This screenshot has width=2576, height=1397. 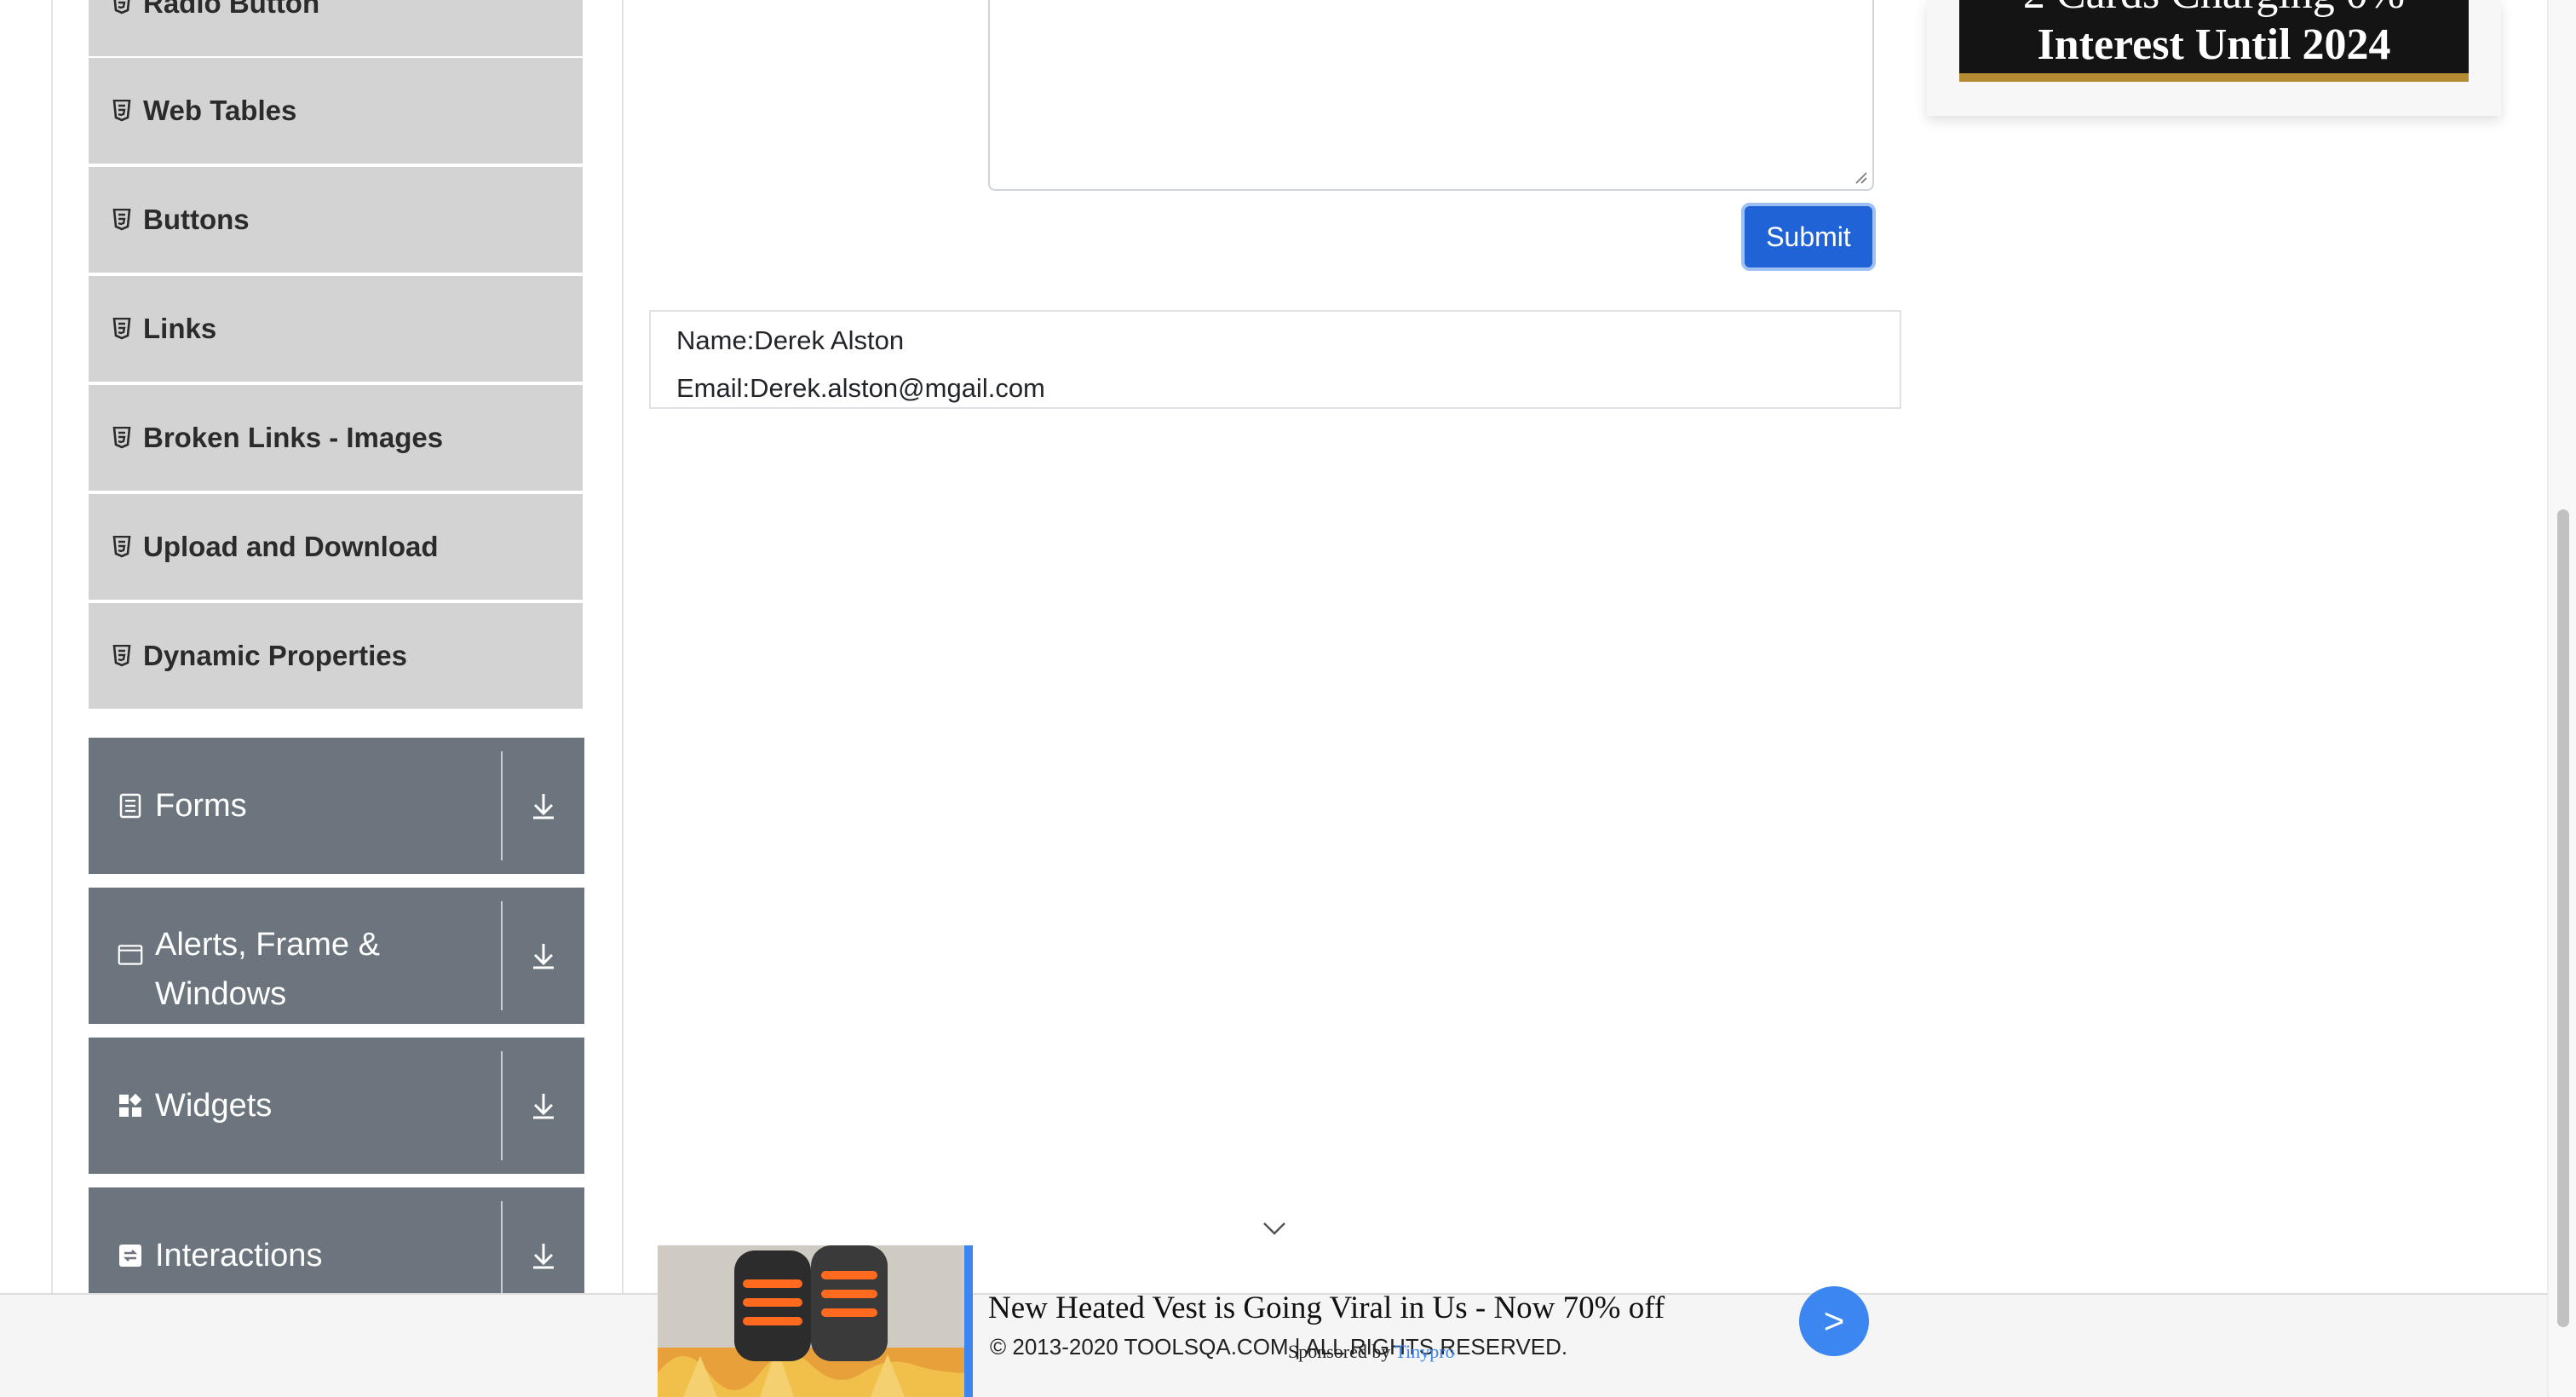 What do you see at coordinates (220, 110) in the screenshot?
I see `sidebar-item-label: Web Tables` at bounding box center [220, 110].